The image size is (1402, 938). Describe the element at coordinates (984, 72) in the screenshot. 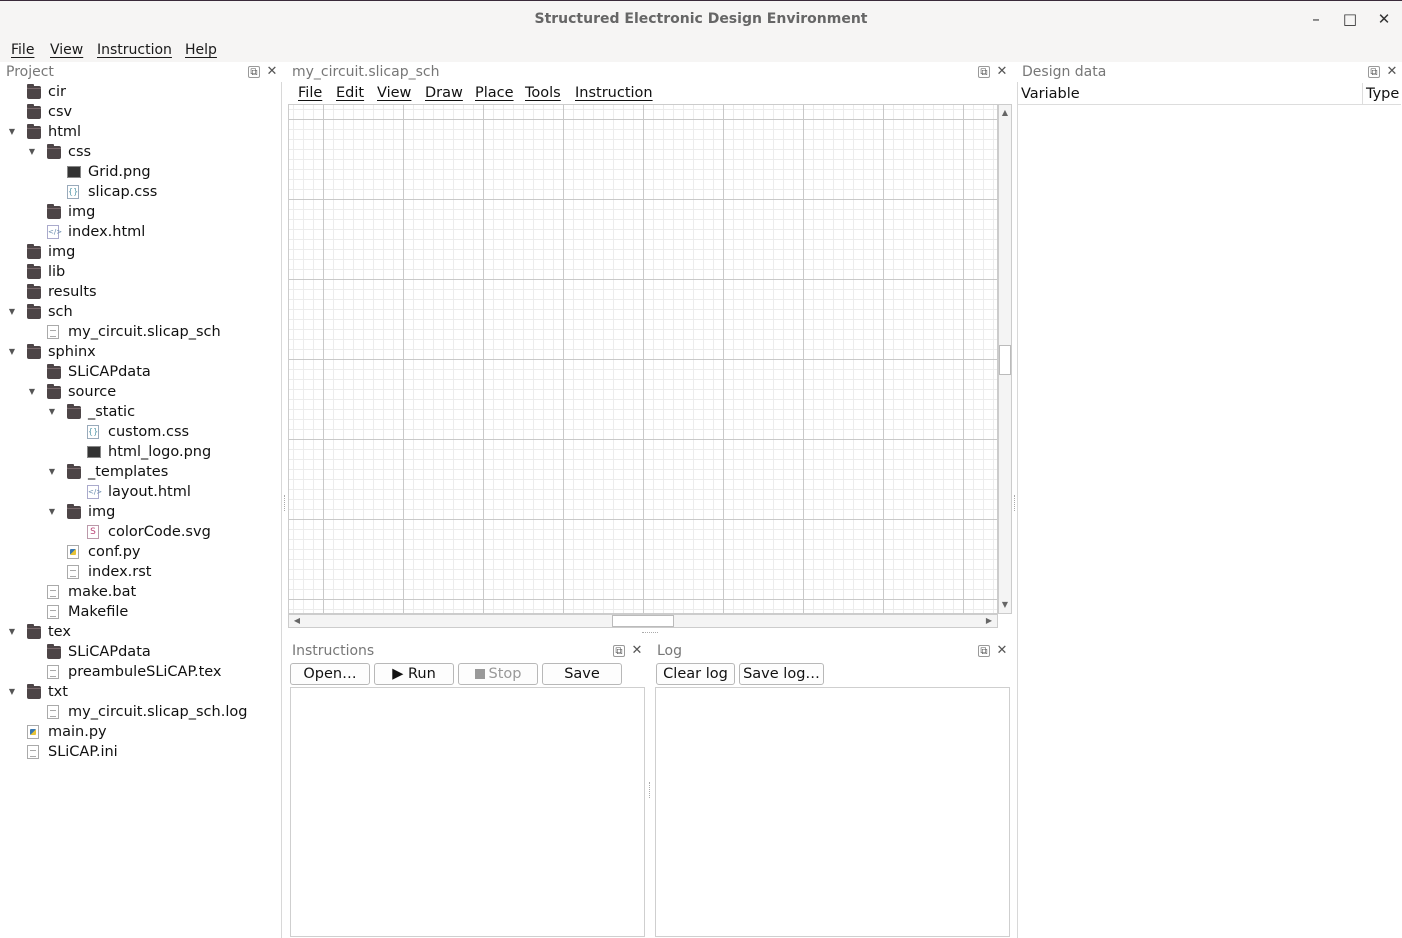

I see `schematic-float-button: ⧉` at that location.